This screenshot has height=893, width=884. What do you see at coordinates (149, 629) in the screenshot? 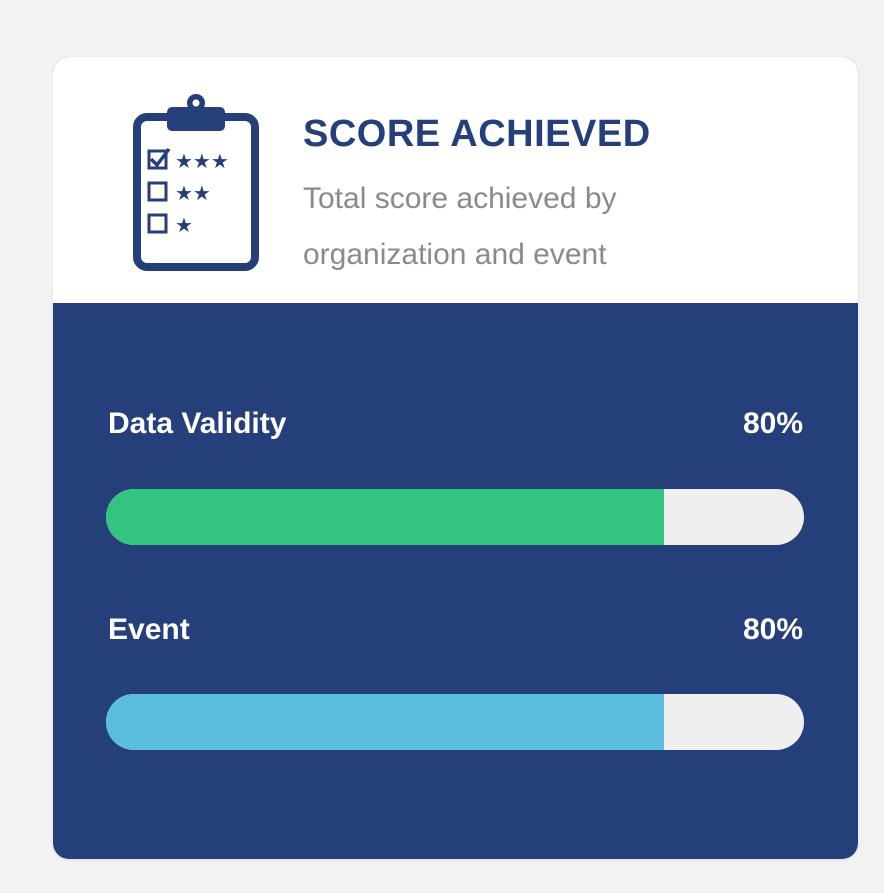
I see `metric-label-event: Event` at bounding box center [149, 629].